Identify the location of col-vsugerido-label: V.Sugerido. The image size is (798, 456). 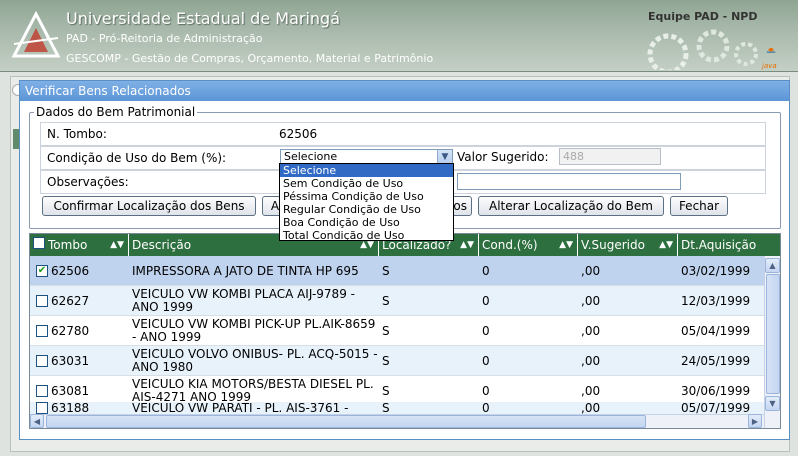
(613, 245).